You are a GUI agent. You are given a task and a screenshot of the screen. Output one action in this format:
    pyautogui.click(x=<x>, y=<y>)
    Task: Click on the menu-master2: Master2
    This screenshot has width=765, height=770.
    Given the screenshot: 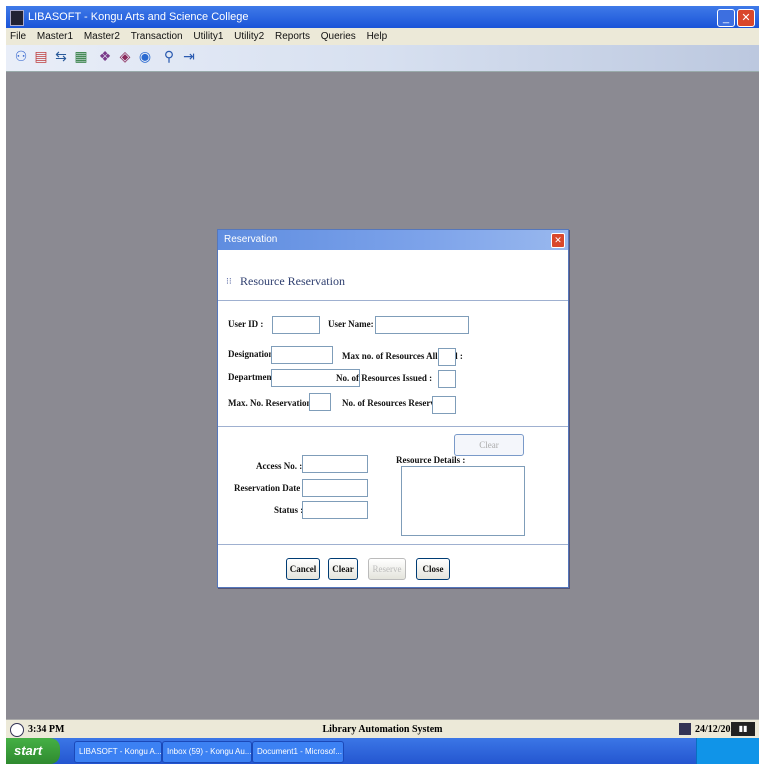 What is the action you would take?
    pyautogui.click(x=102, y=36)
    